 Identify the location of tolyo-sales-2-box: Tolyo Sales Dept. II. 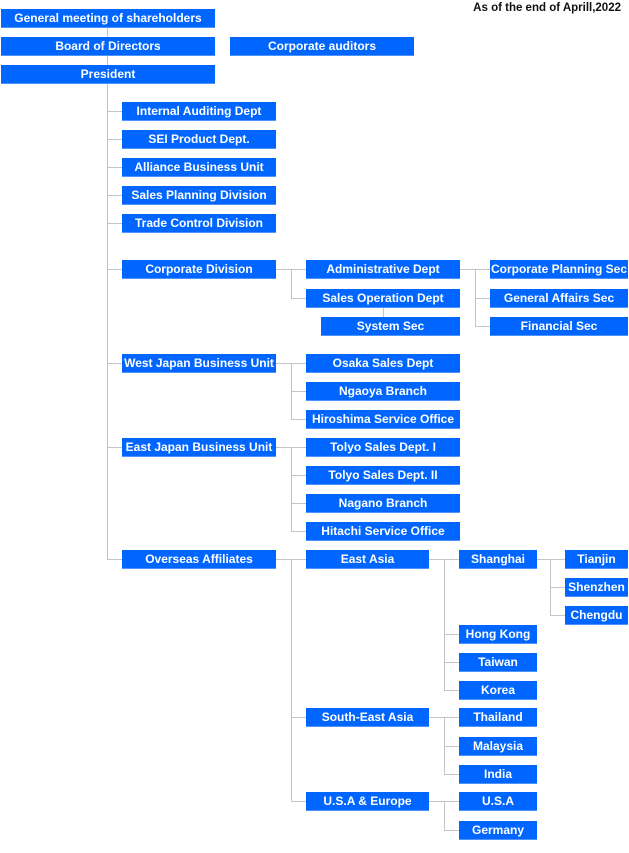
(383, 475).